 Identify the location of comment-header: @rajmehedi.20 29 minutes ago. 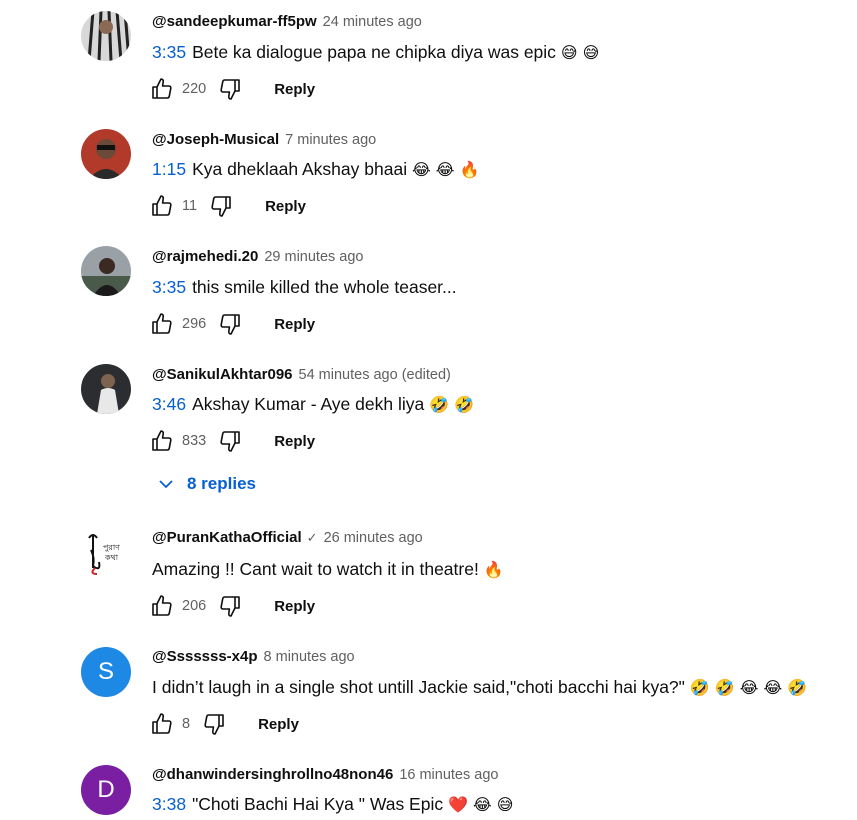
(258, 257).